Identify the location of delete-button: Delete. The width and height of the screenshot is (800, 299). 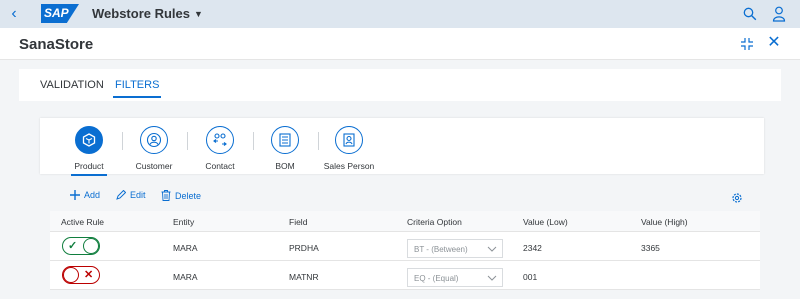
(181, 196).